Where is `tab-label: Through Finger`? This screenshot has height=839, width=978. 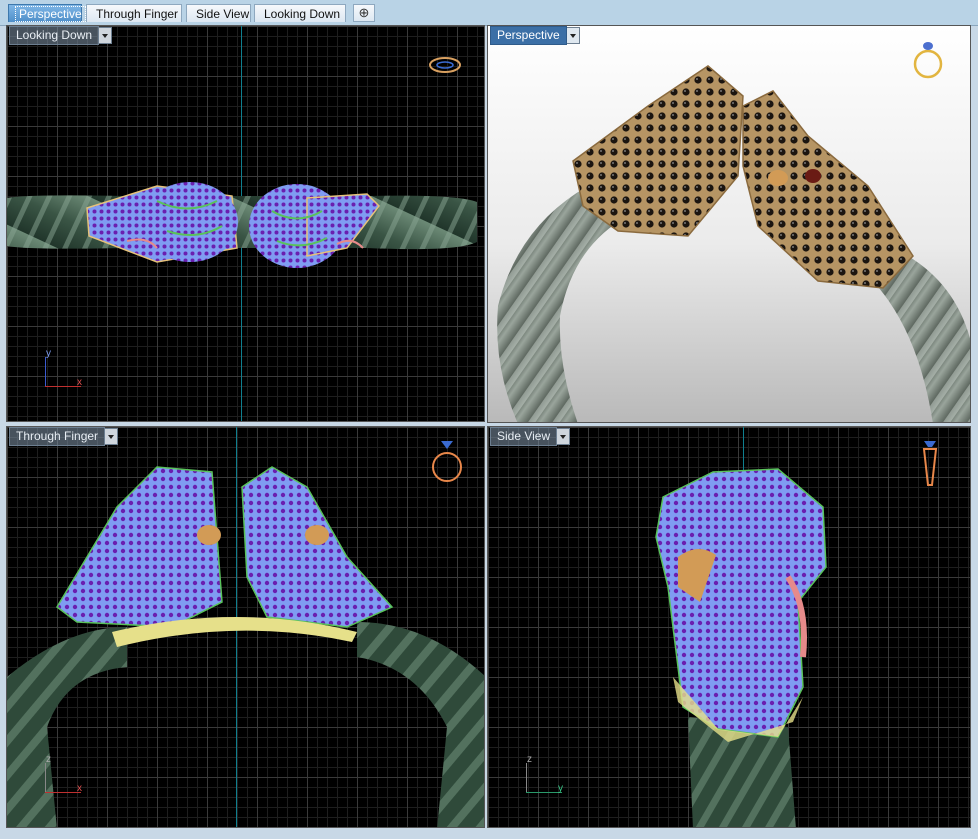
tab-label: Through Finger is located at coordinates (137, 14).